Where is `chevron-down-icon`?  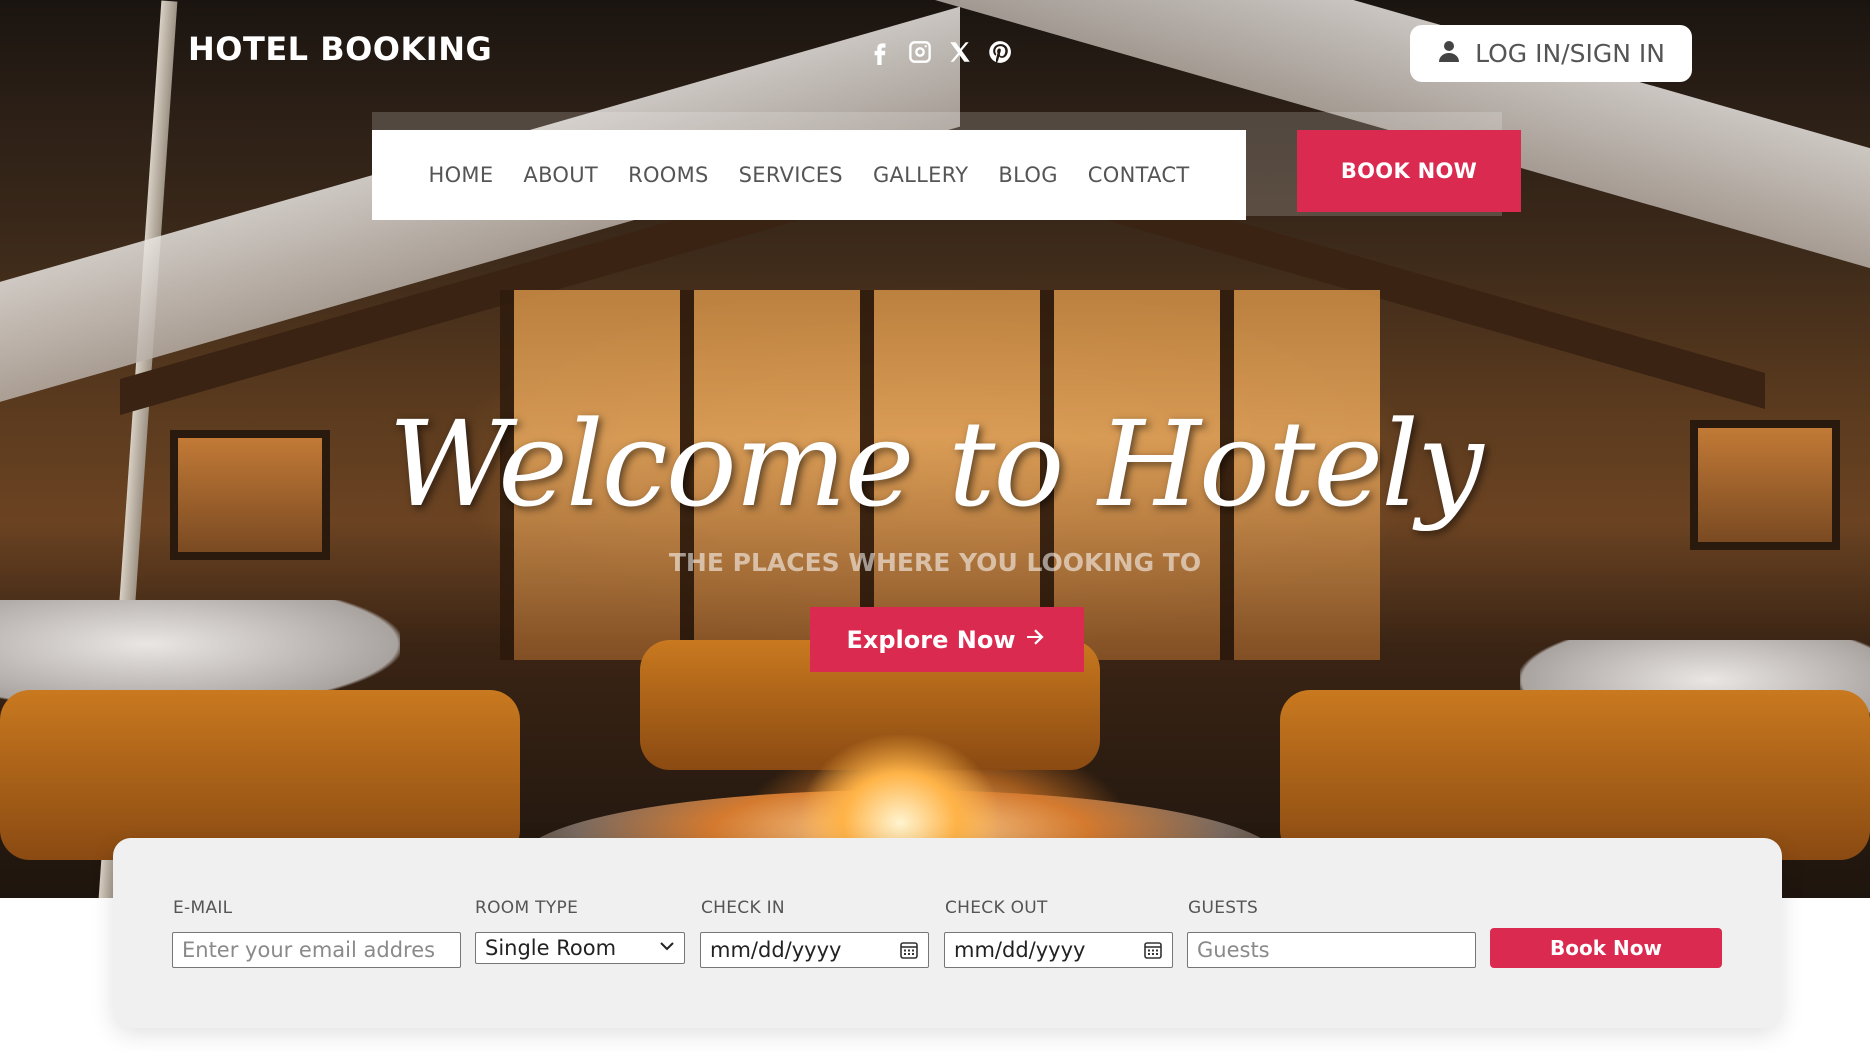
chevron-down-icon is located at coordinates (667, 948).